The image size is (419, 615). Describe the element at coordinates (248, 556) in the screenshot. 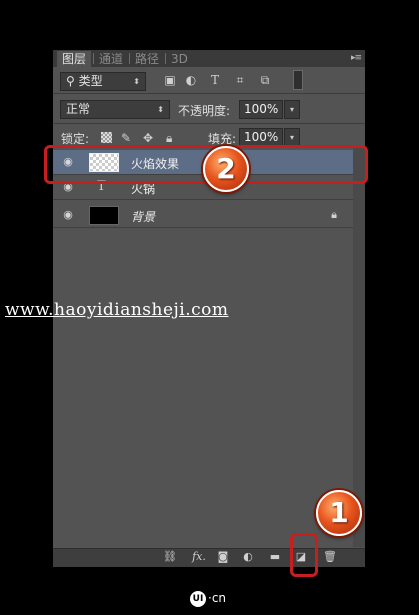

I see `adjustment-icon: ◐` at that location.